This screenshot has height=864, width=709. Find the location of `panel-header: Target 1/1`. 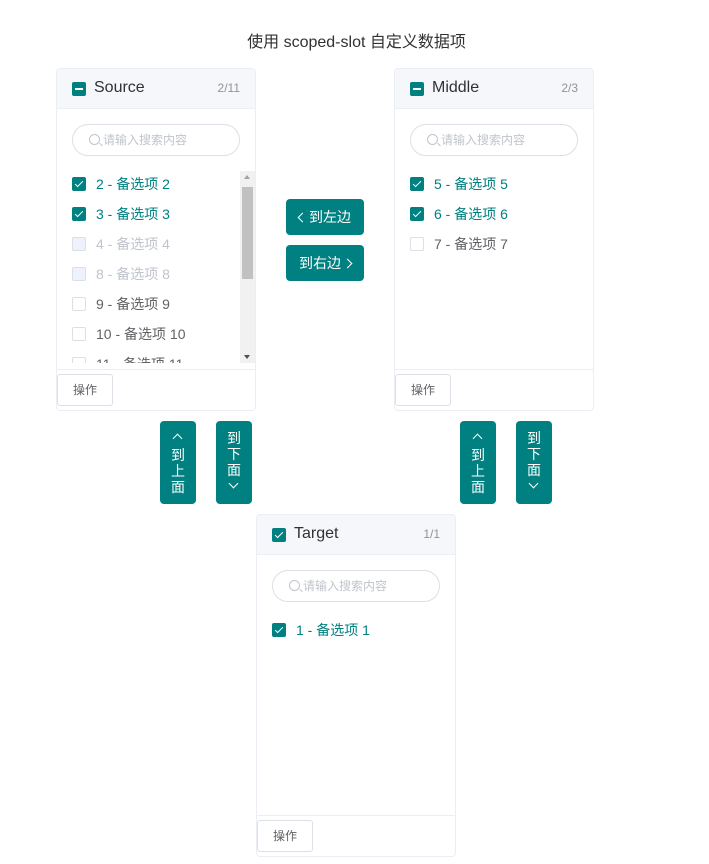

panel-header: Target 1/1 is located at coordinates (356, 535).